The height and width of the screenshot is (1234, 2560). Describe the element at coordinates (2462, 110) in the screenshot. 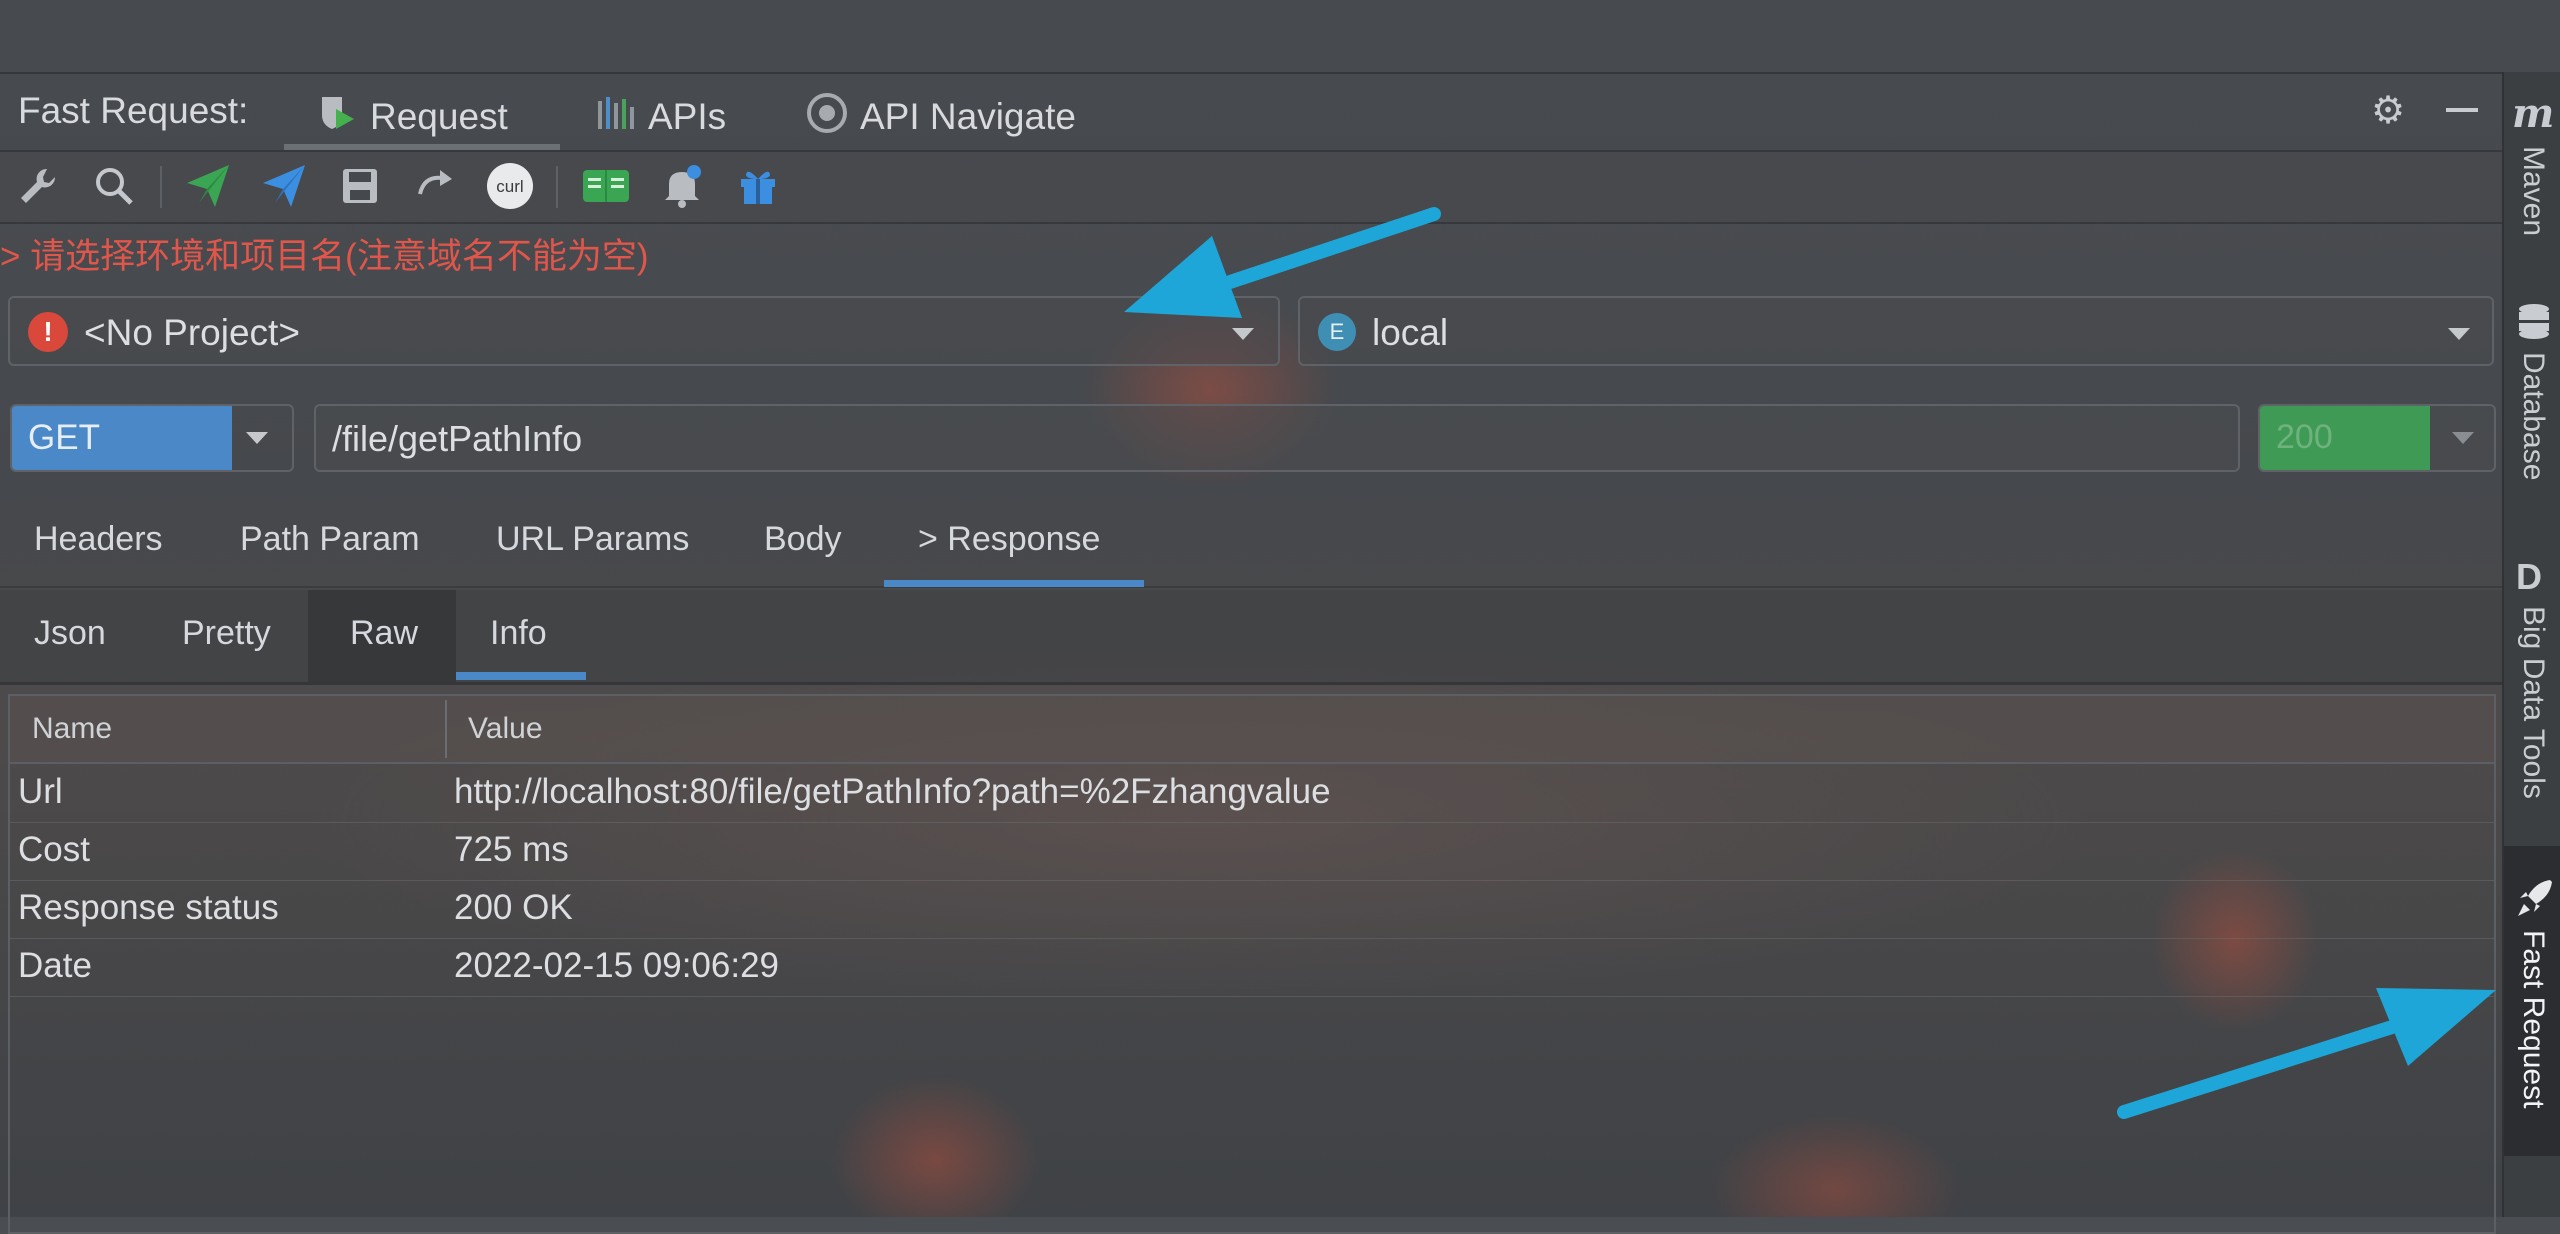

I see `minimize-icon` at that location.